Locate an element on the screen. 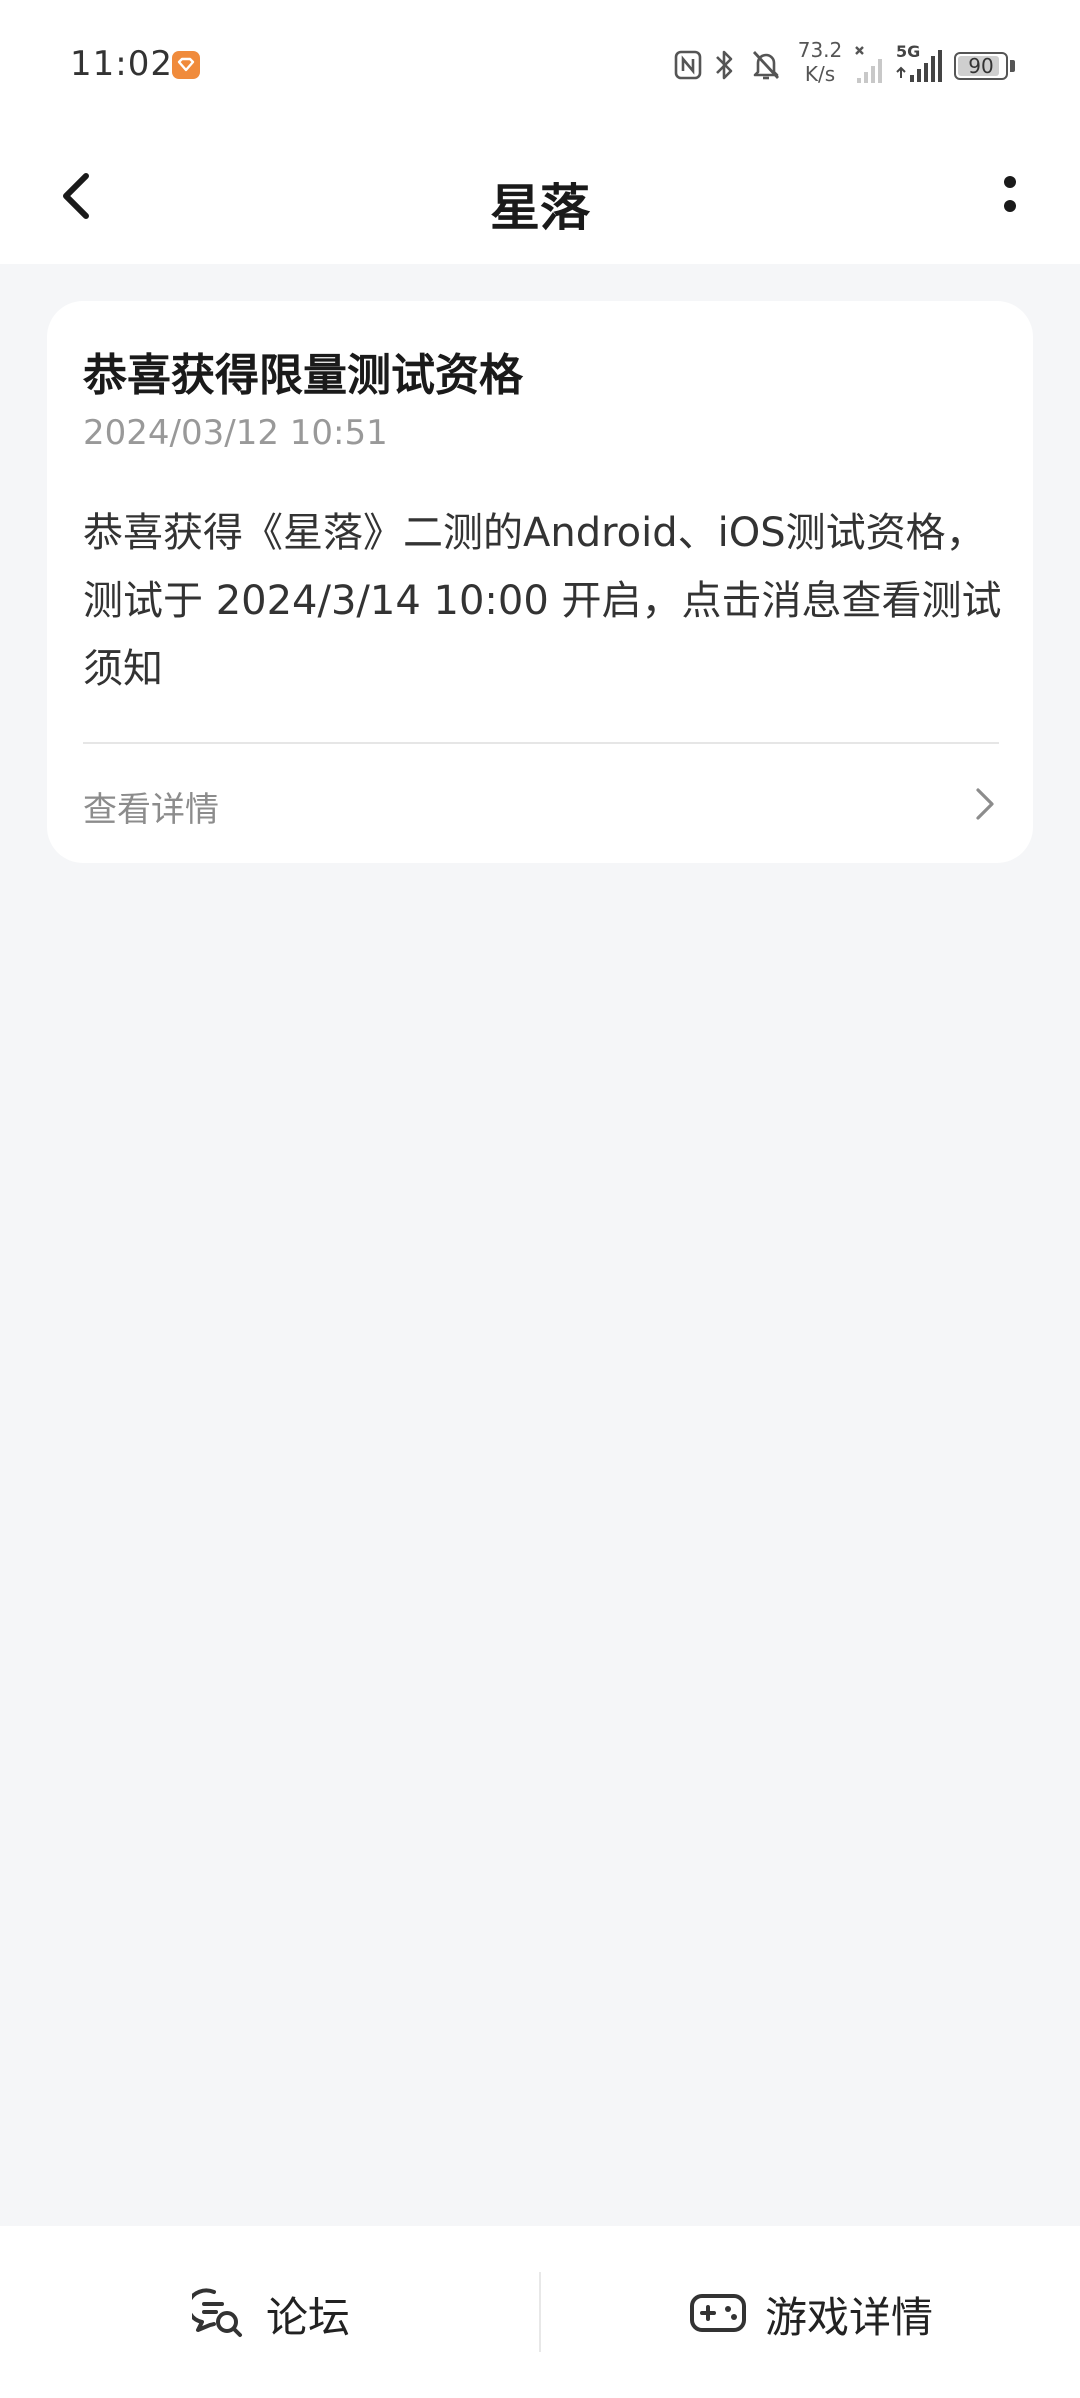  view-details-label: 查看详情 is located at coordinates (151, 810).